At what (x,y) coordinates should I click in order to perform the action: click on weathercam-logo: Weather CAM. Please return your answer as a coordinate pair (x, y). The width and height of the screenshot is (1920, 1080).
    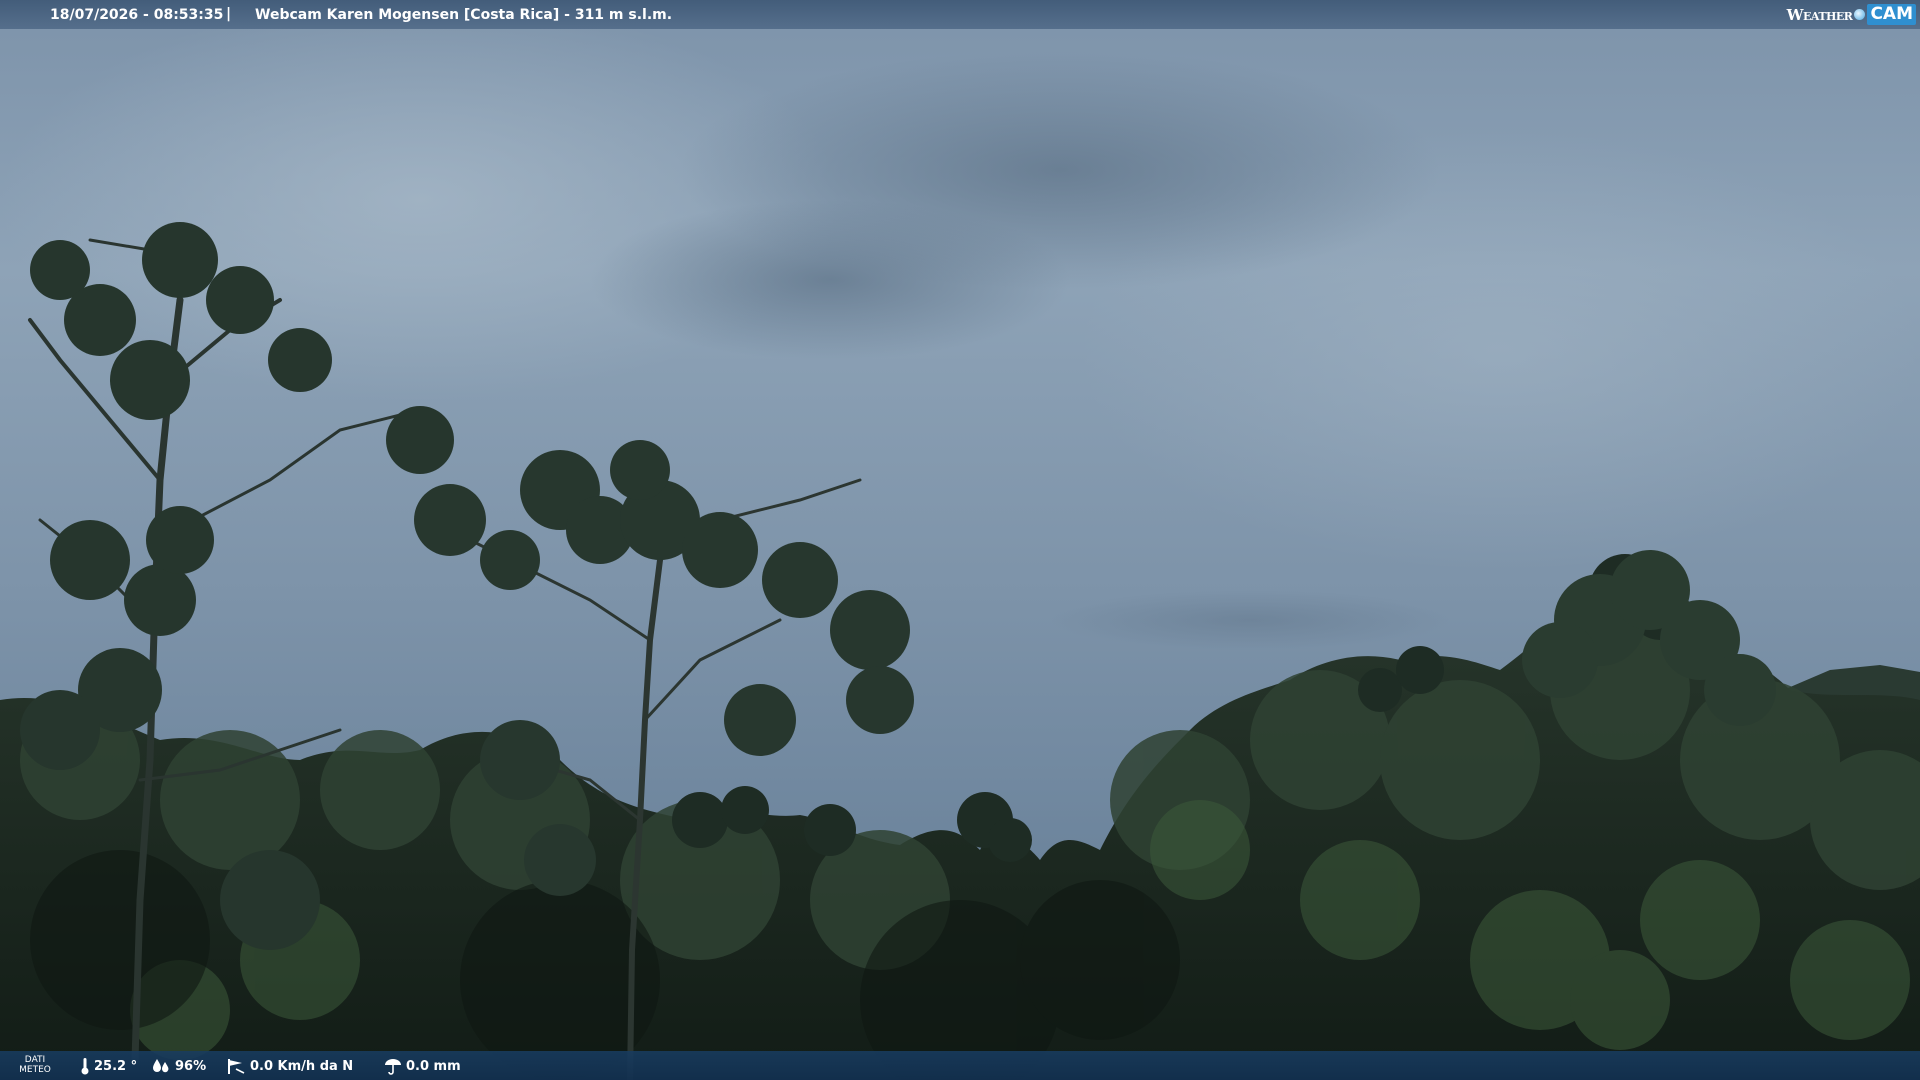
    Looking at the image, I should click on (1851, 14).